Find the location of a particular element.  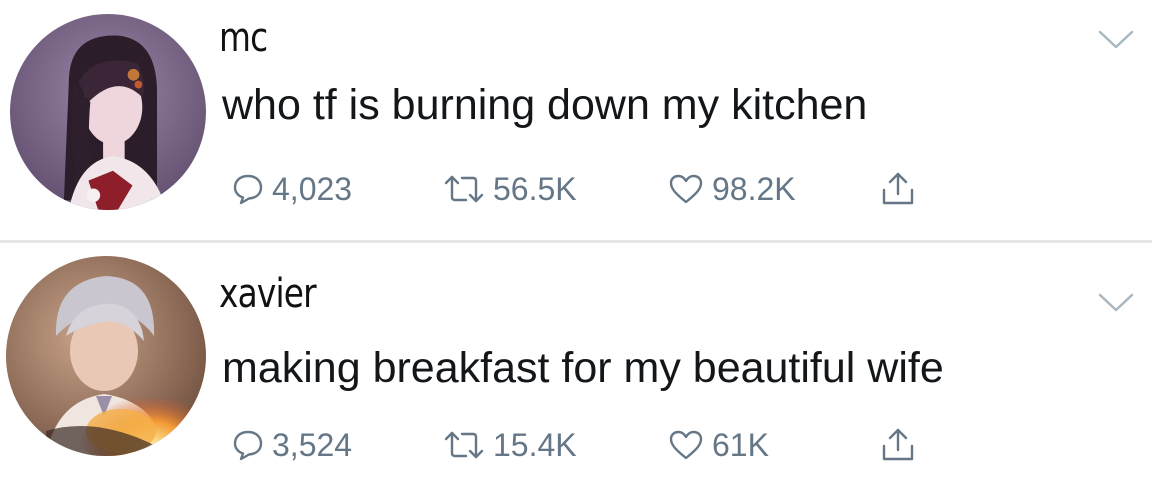

reply-button: 3,524 is located at coordinates (292, 445).